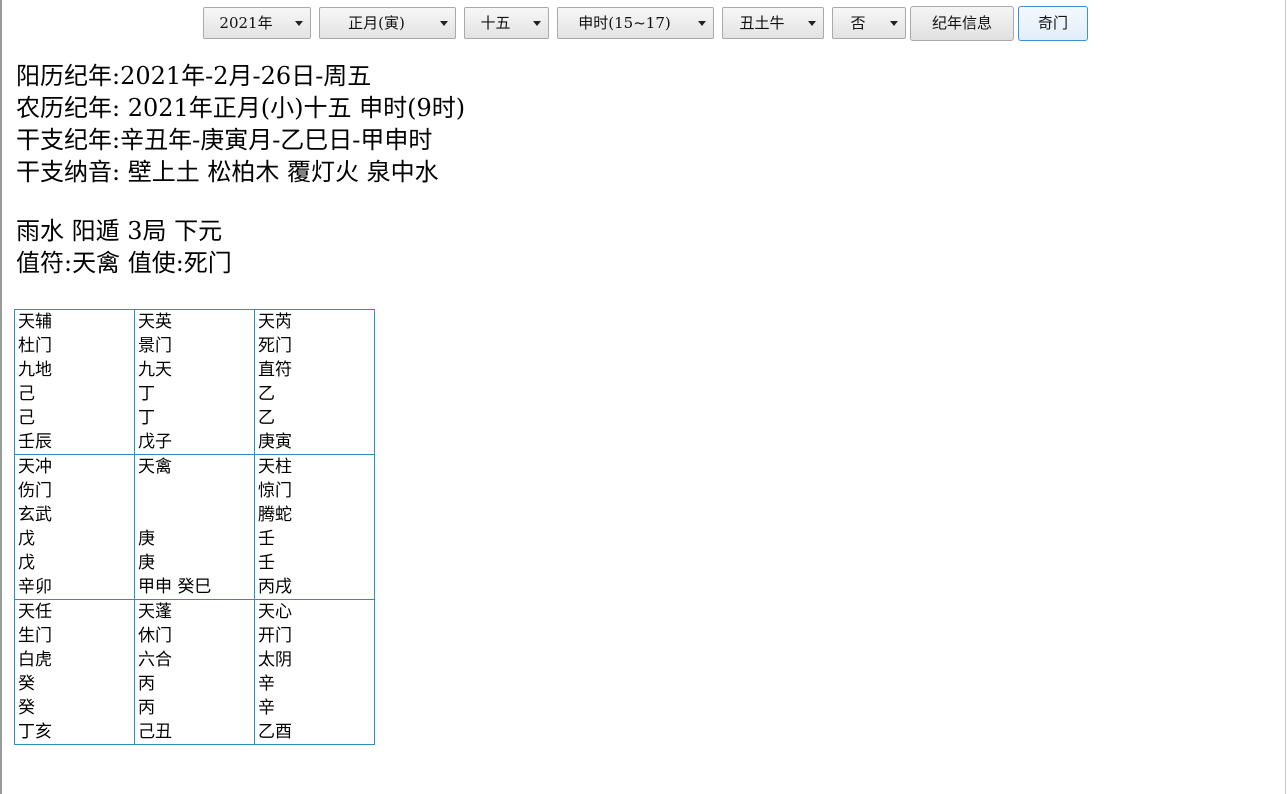  Describe the element at coordinates (266, 394) in the screenshot. I see `cell-heaven-stem: 乙` at that location.